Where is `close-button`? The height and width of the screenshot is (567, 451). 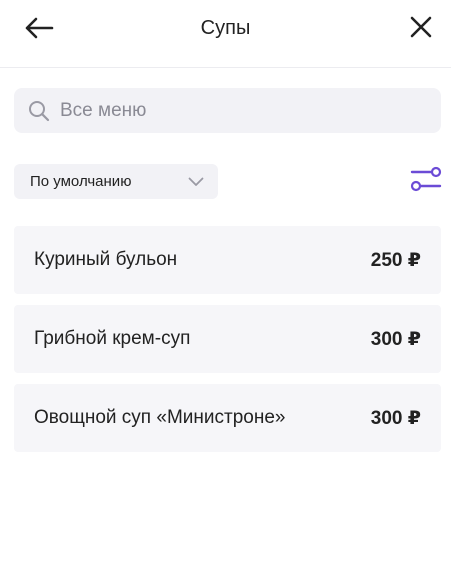
close-button is located at coordinates (421, 27).